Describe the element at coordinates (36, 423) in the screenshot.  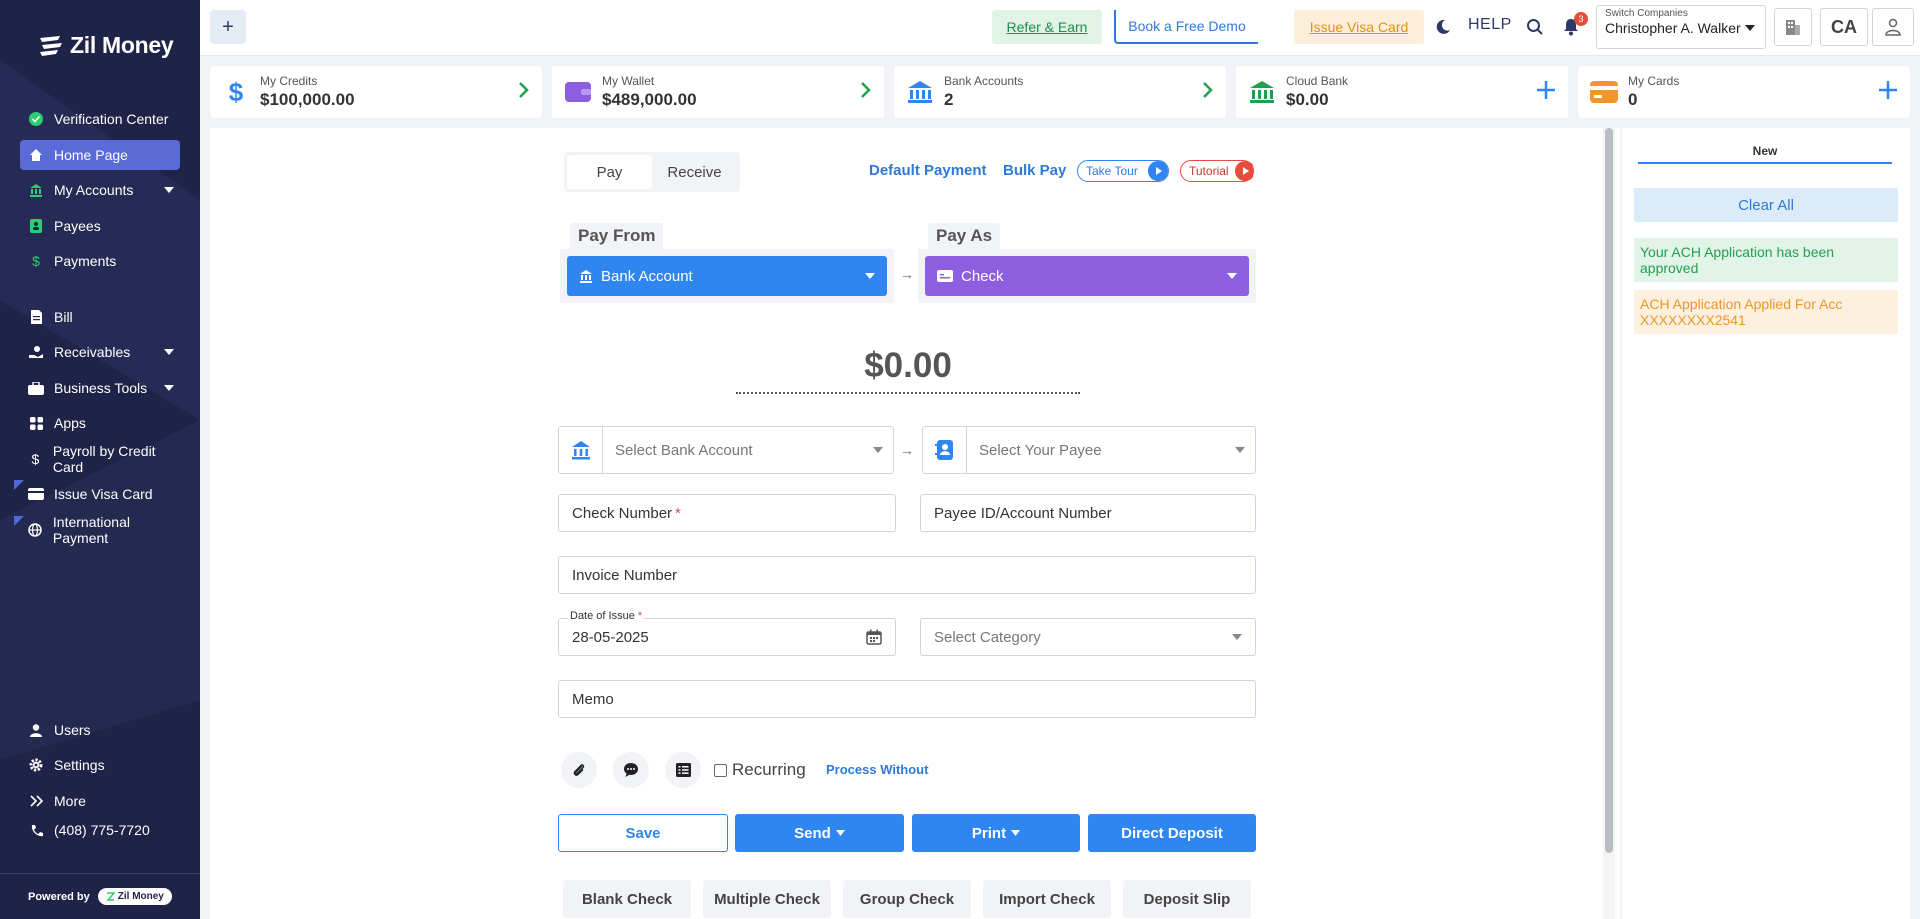
I see `apps-icon` at that location.